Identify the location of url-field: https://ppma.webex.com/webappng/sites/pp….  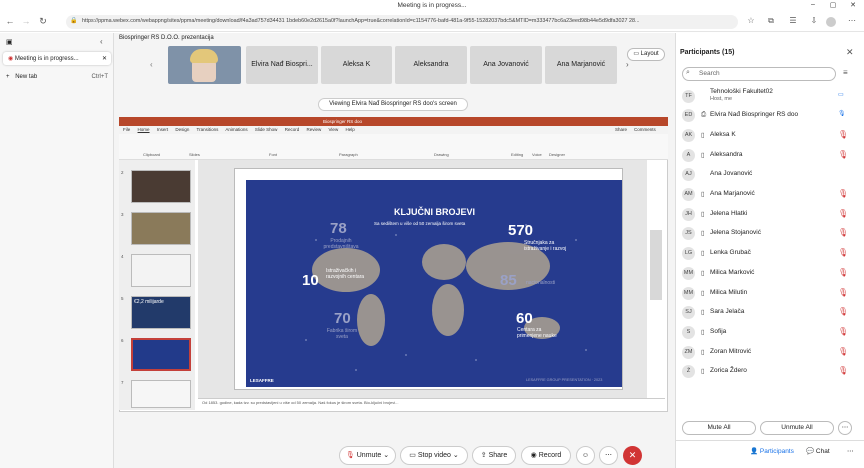
(402, 22).